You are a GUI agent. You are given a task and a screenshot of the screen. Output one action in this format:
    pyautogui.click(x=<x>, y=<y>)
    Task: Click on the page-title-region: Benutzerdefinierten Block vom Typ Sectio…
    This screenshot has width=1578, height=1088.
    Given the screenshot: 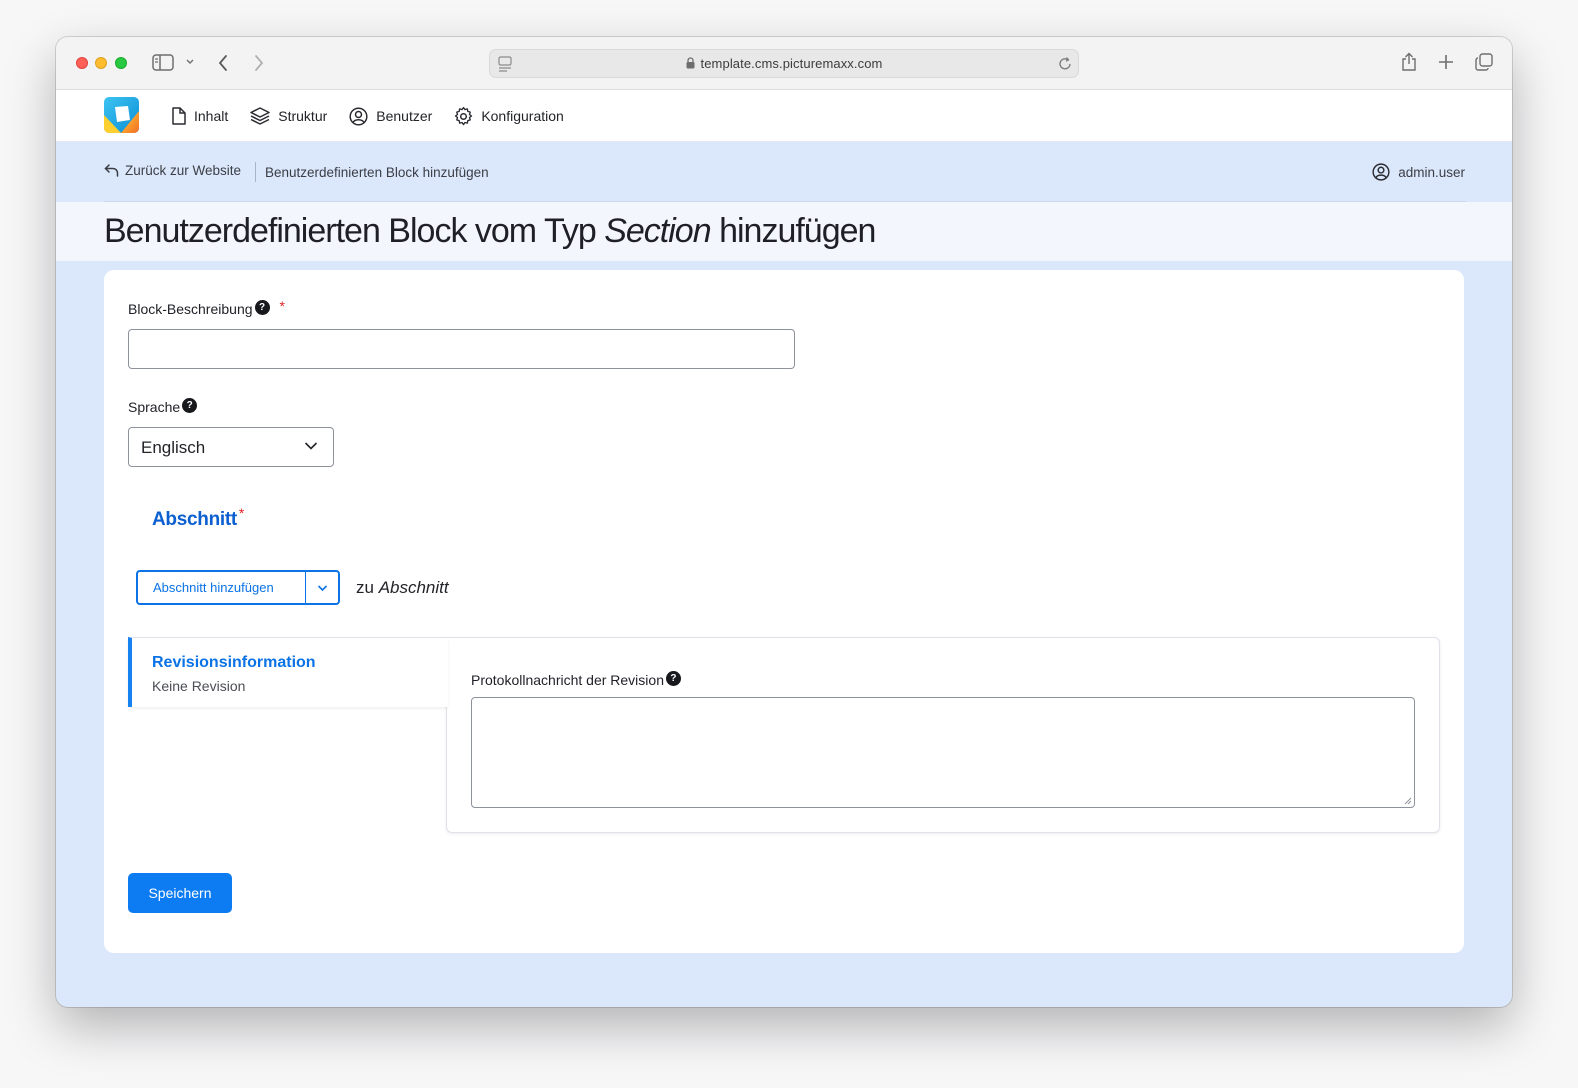 What is the action you would take?
    pyautogui.click(x=784, y=231)
    